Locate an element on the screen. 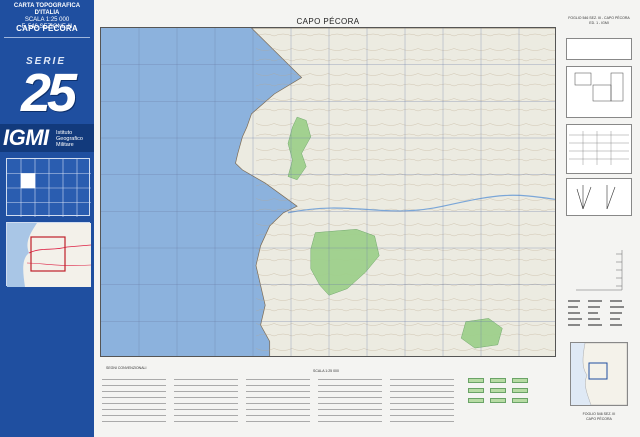  side-footer: FOGLIO 546 SEZ. III CAPO PÉCORA is located at coordinates (599, 416).